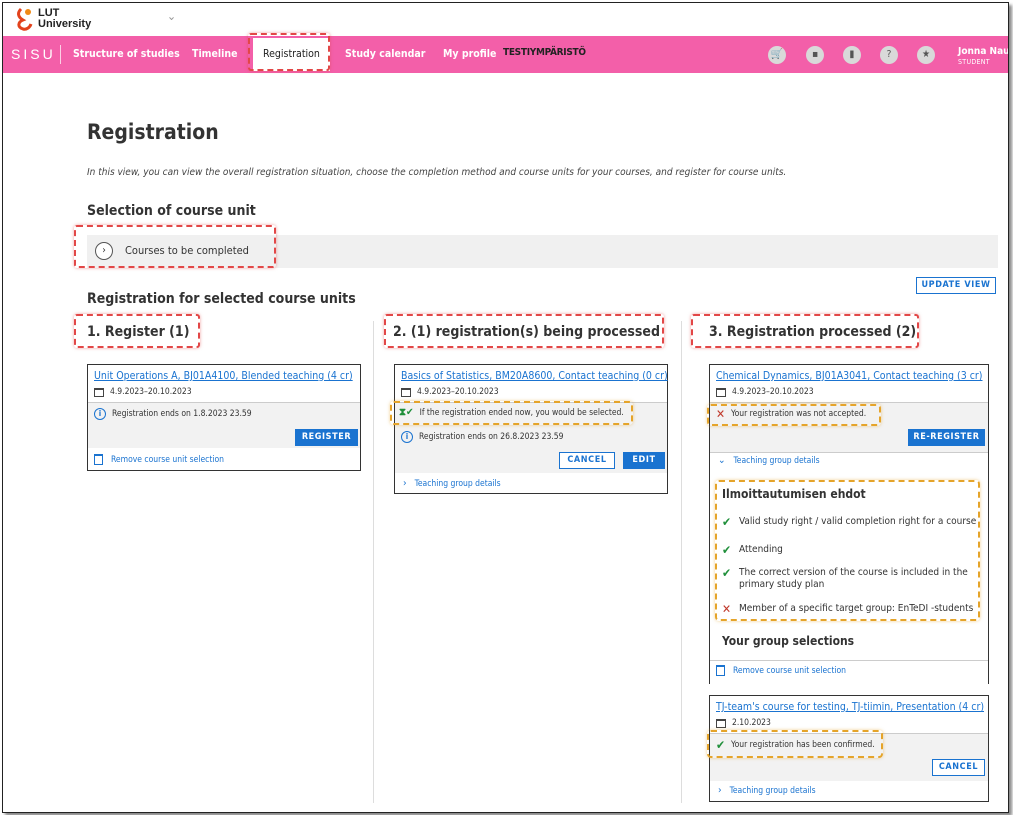 This screenshot has height=815, width=1013. I want to click on university-logo: LUT University, so click(53, 19).